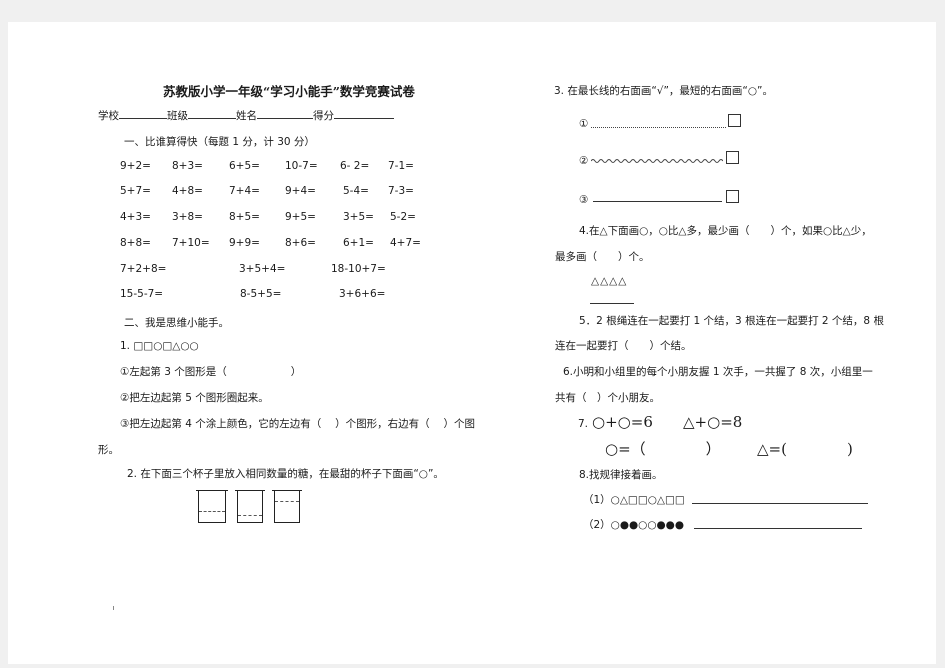 This screenshot has width=945, height=668. I want to click on q7-answer-1: ○=（ ）, so click(663, 449).